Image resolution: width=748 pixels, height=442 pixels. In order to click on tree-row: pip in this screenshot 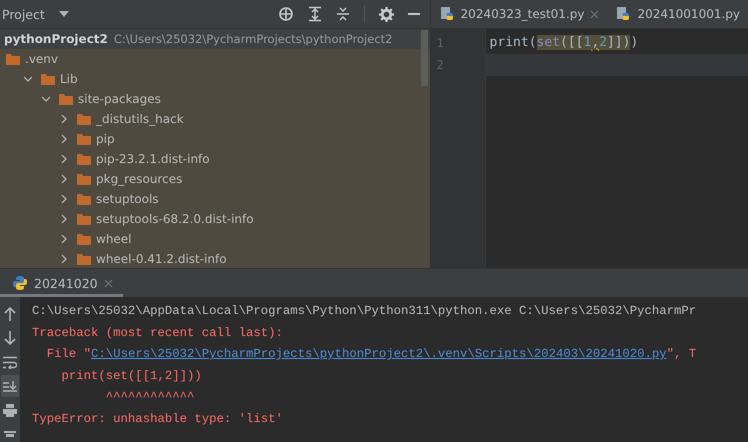, I will do `click(215, 139)`.